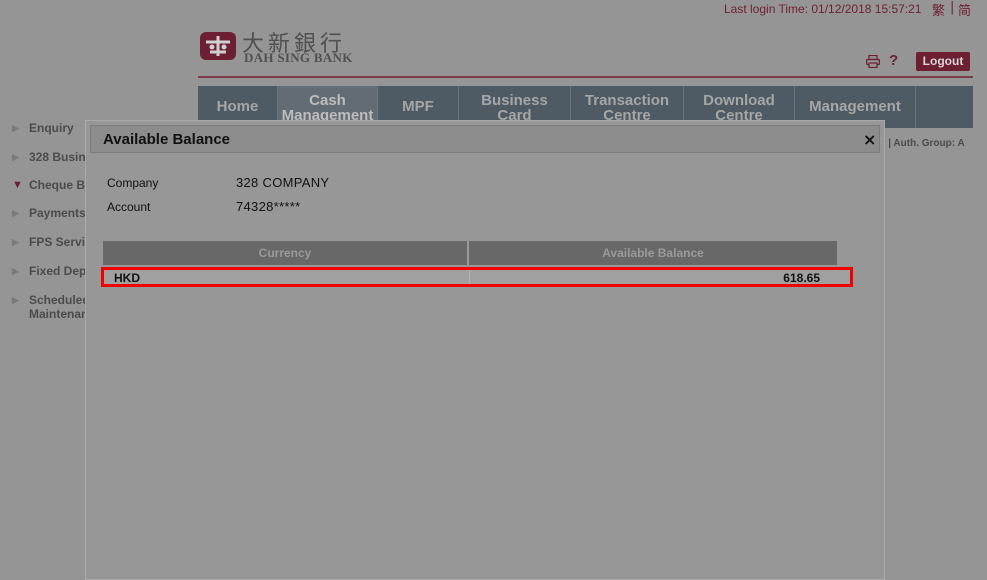 Image resolution: width=987 pixels, height=580 pixels. Describe the element at coordinates (57, 242) in the screenshot. I see `sidebar-item-label: FPS Servi` at that location.